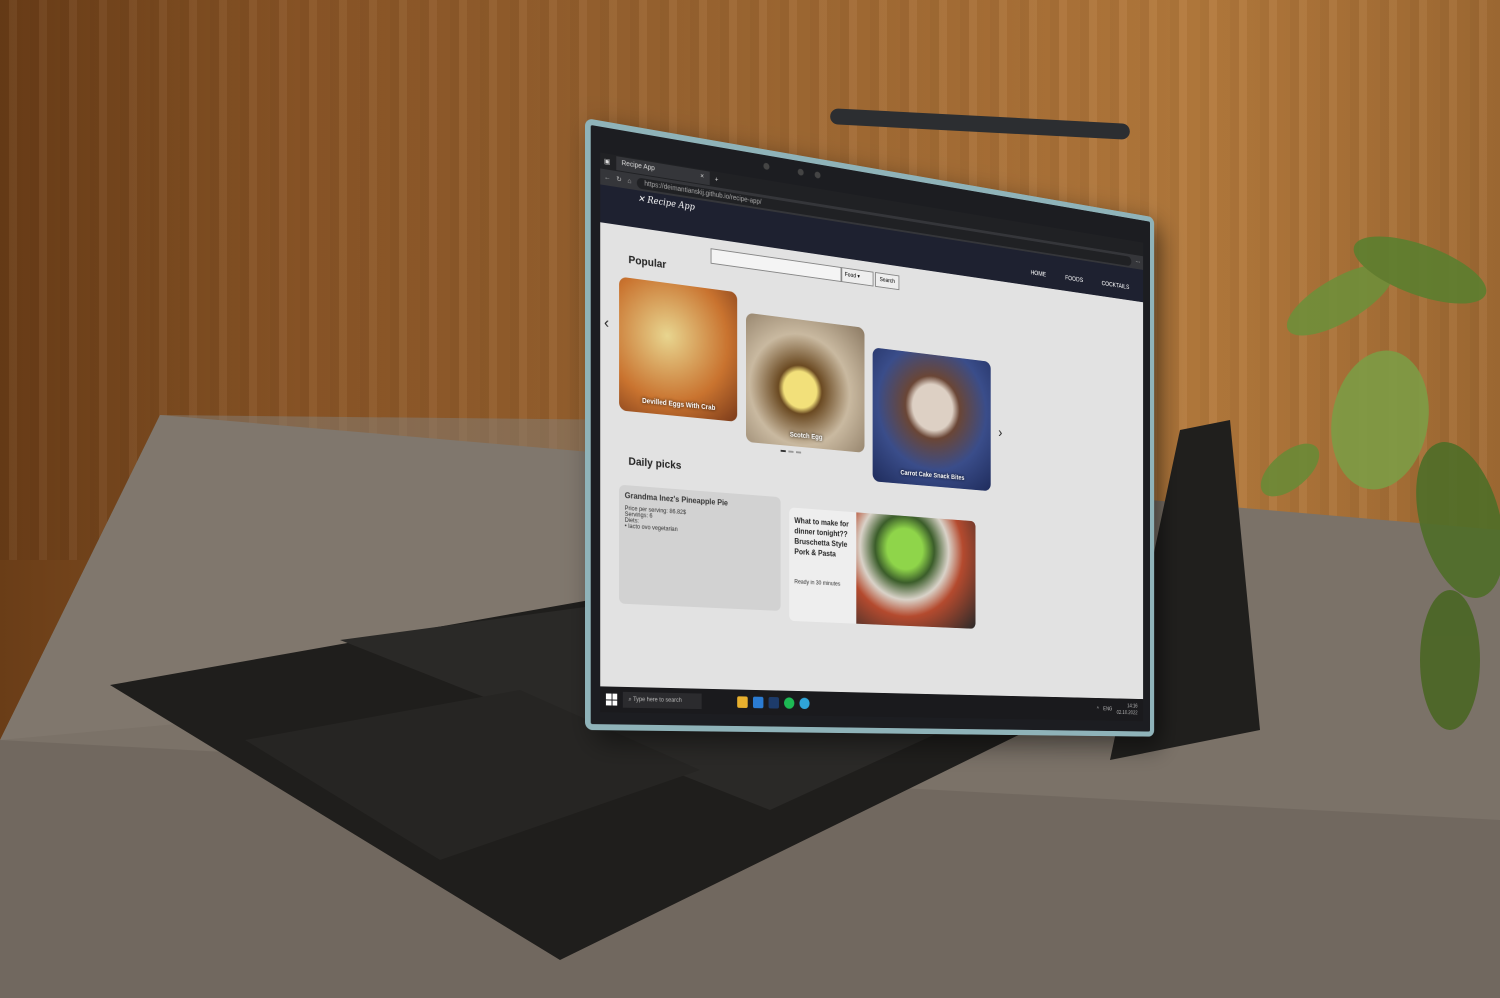  Describe the element at coordinates (629, 181) in the screenshot. I see `home-icon: ⌂` at that location.